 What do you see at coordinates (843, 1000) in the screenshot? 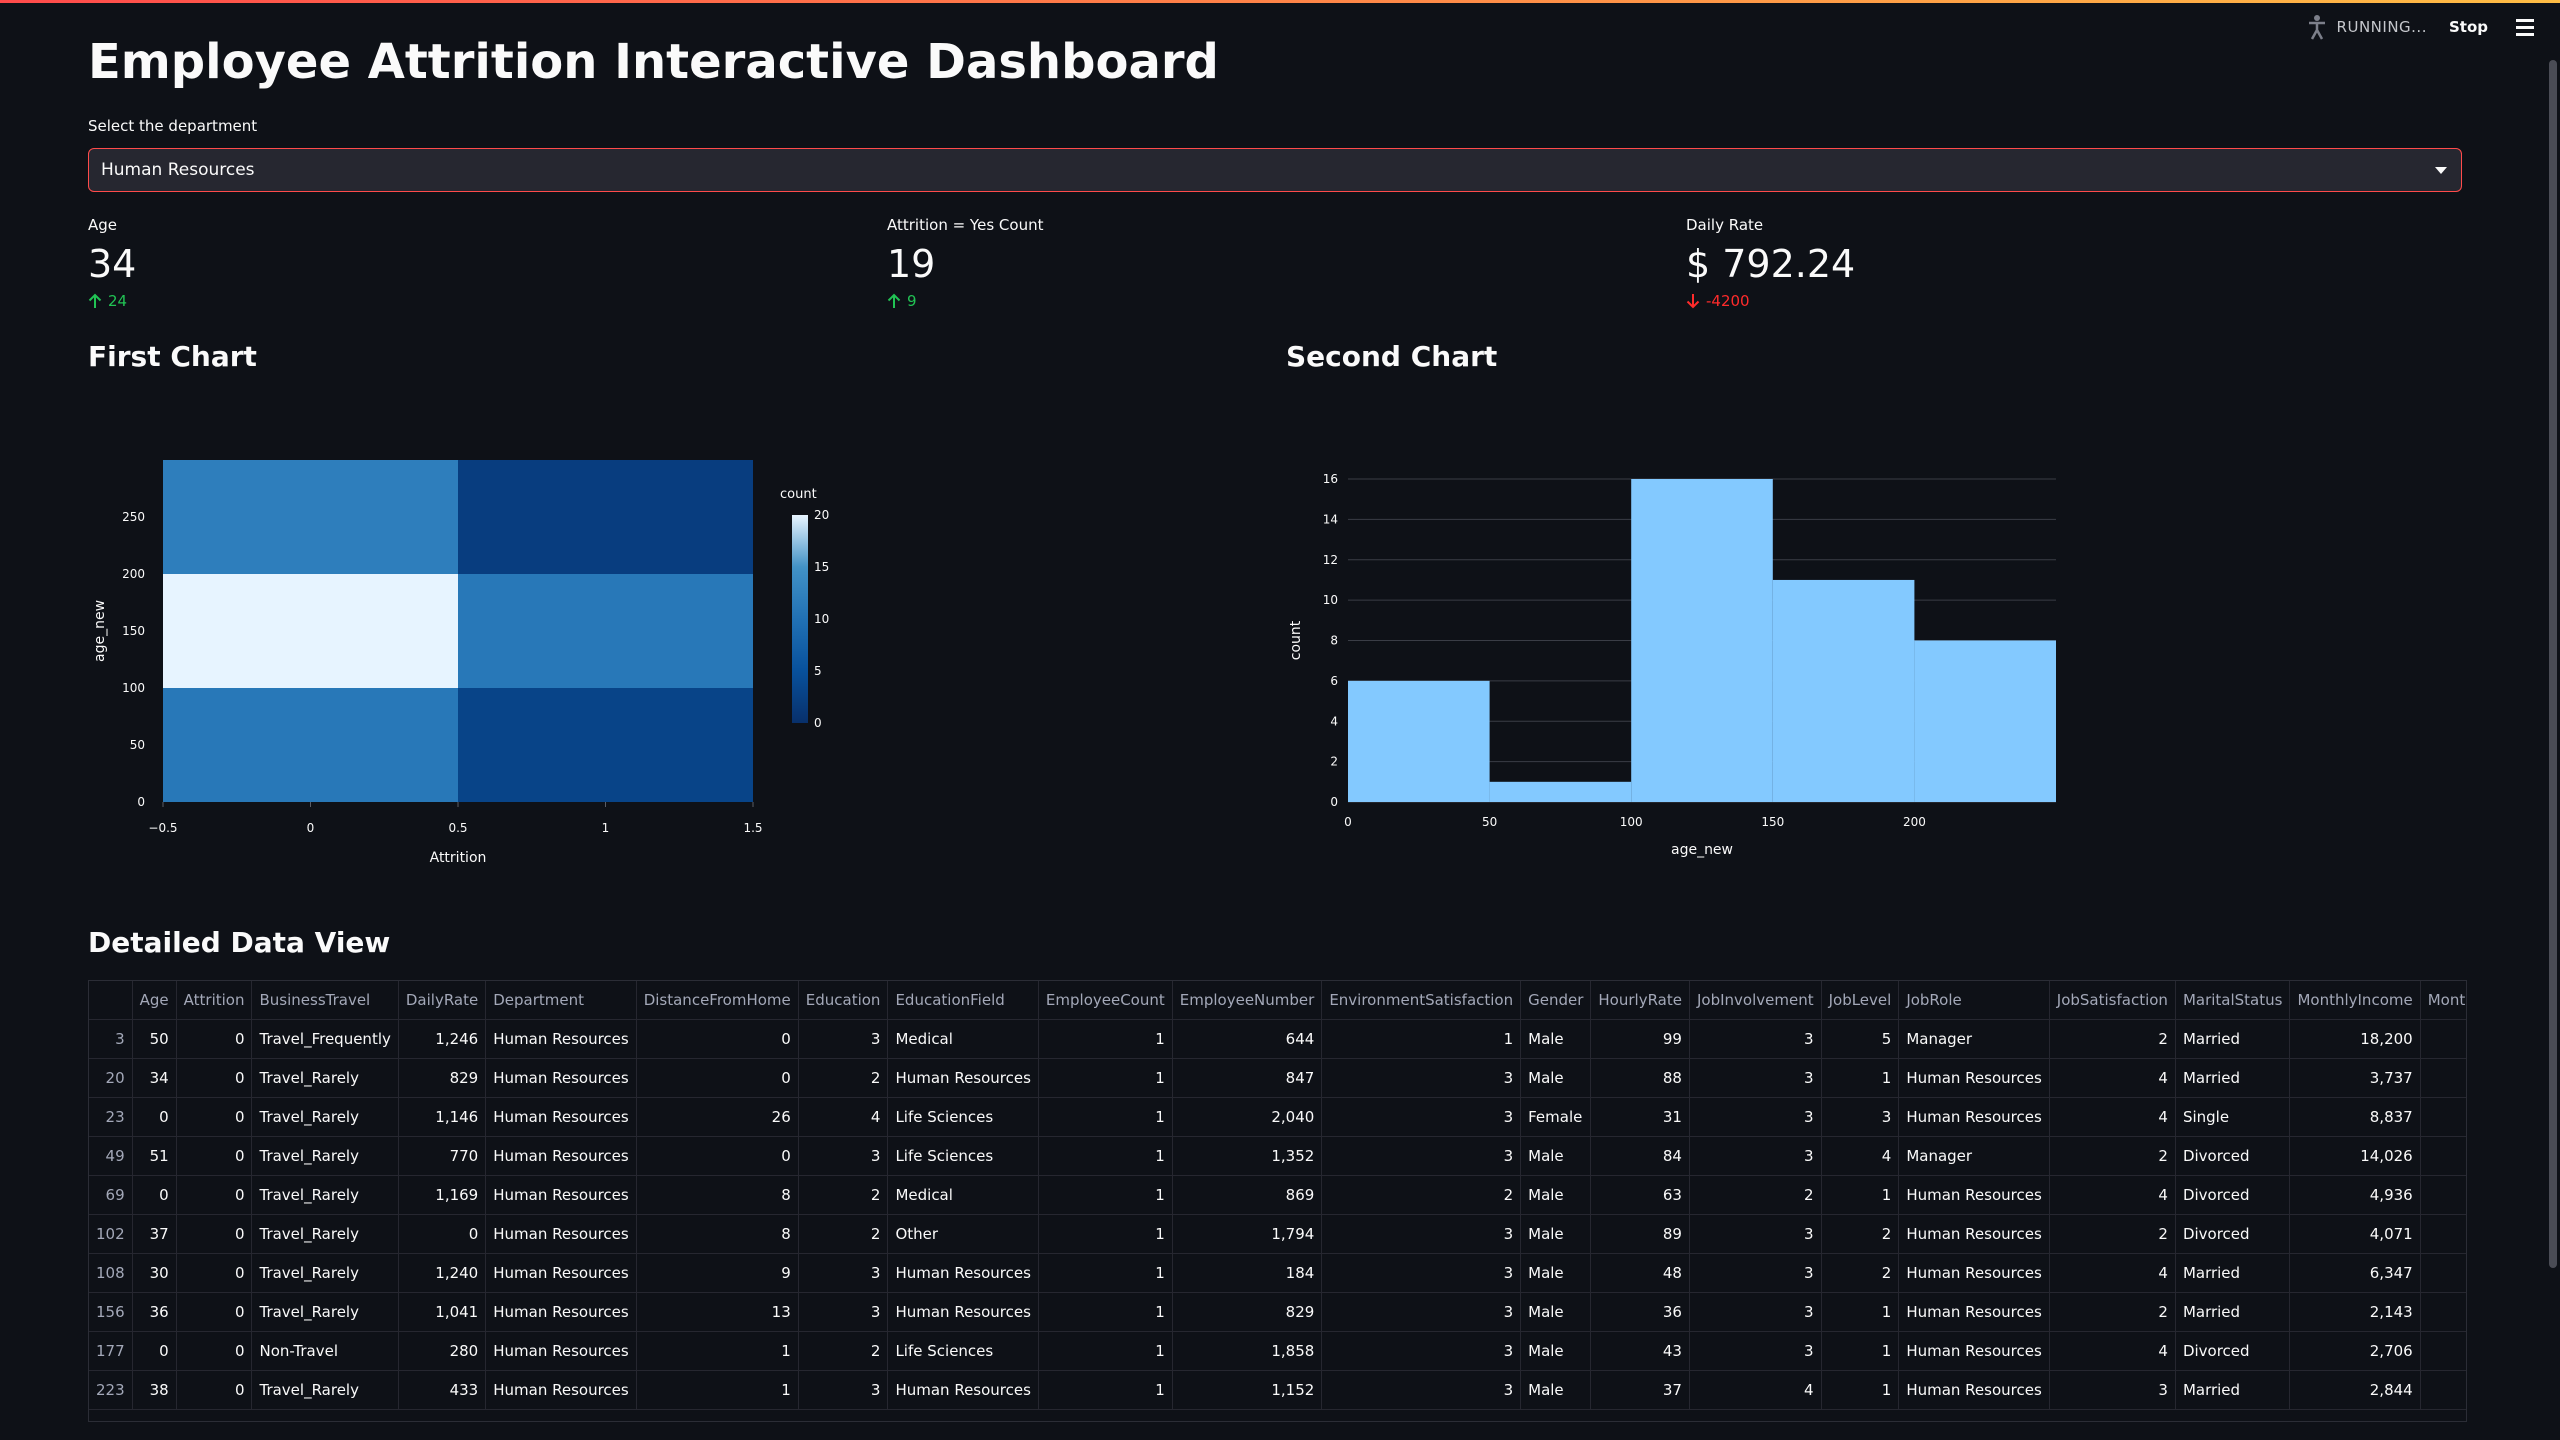
I see `column-header: Education` at bounding box center [843, 1000].